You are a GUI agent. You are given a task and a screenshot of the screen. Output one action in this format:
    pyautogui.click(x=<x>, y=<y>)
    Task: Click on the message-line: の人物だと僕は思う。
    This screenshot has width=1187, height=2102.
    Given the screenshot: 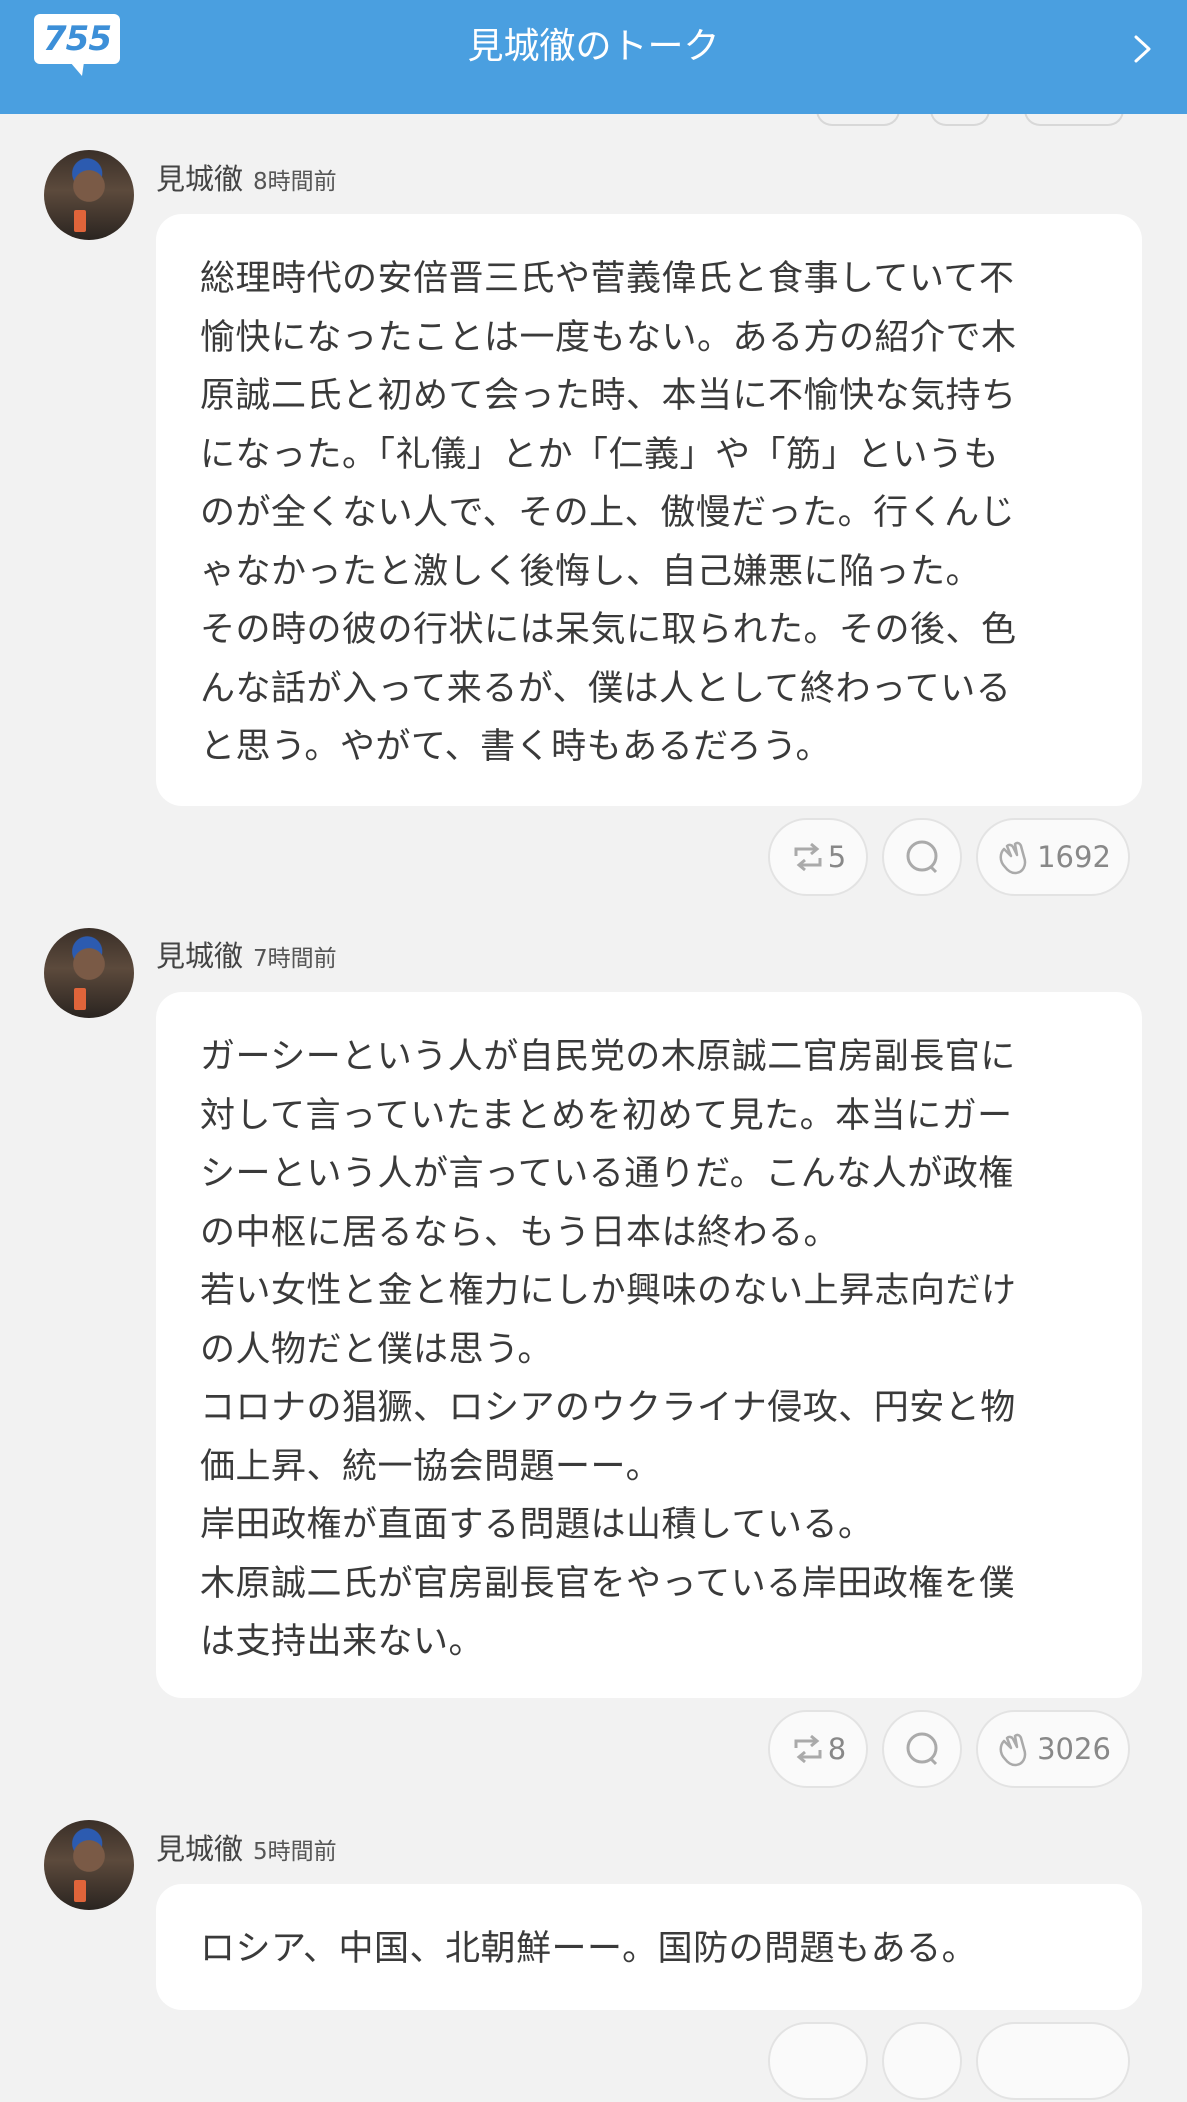 What is the action you would take?
    pyautogui.click(x=376, y=1349)
    